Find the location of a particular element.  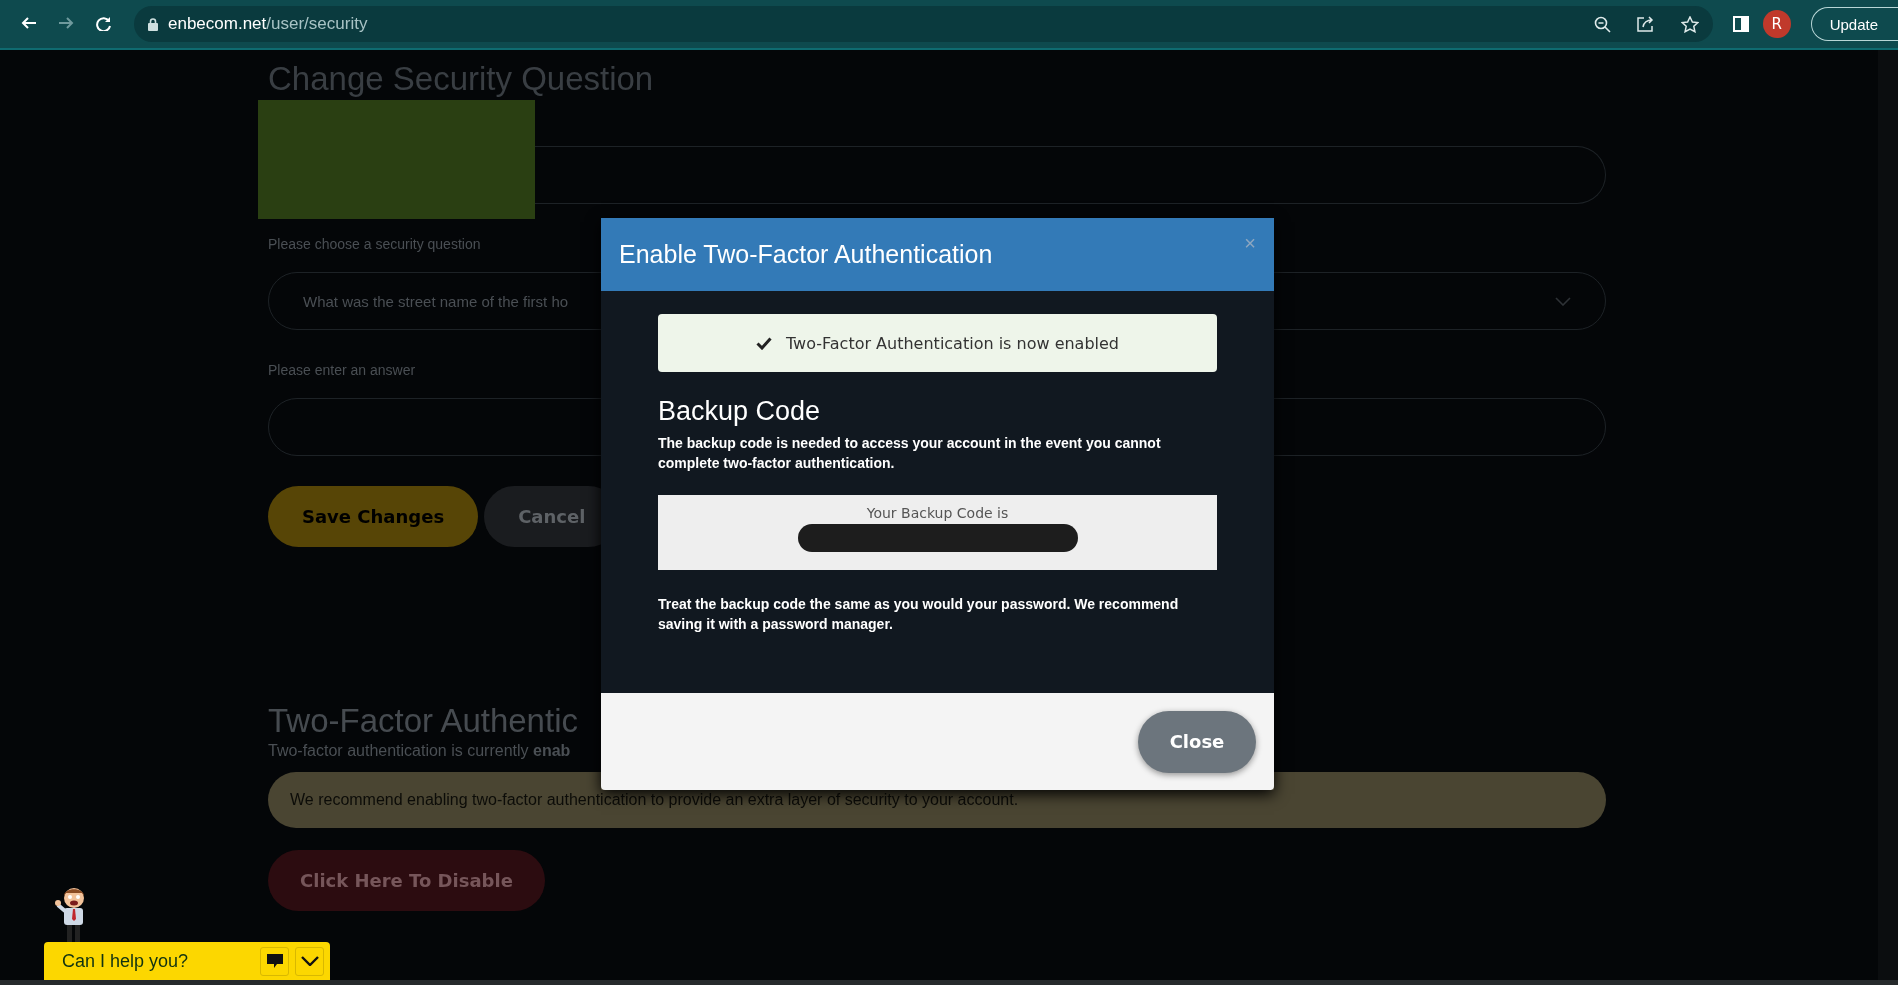

speech-bubble-icon is located at coordinates (274, 961).